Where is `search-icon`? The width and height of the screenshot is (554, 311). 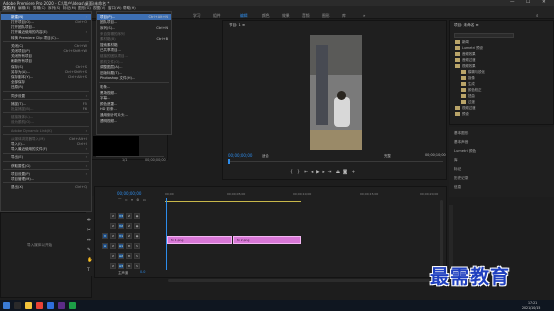
search-icon is located at coordinates (17, 305).